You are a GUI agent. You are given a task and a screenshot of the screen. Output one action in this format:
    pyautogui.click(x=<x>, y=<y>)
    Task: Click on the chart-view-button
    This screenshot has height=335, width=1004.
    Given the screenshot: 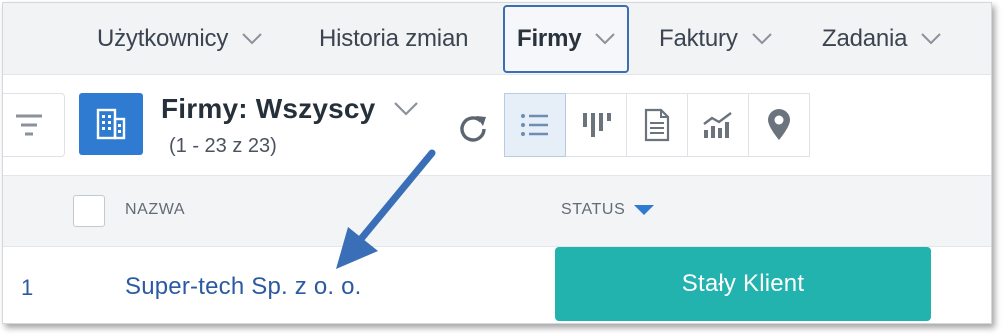 What is the action you would take?
    pyautogui.click(x=718, y=125)
    